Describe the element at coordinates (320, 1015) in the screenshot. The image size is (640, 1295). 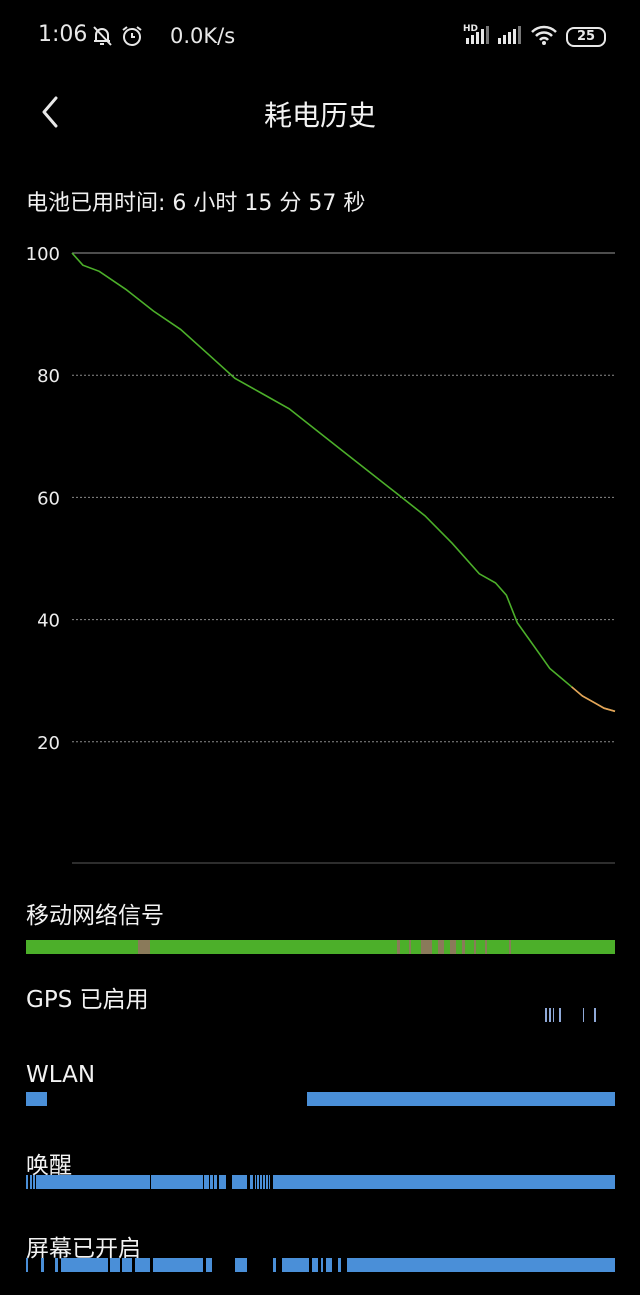
I see `gps-bar` at that location.